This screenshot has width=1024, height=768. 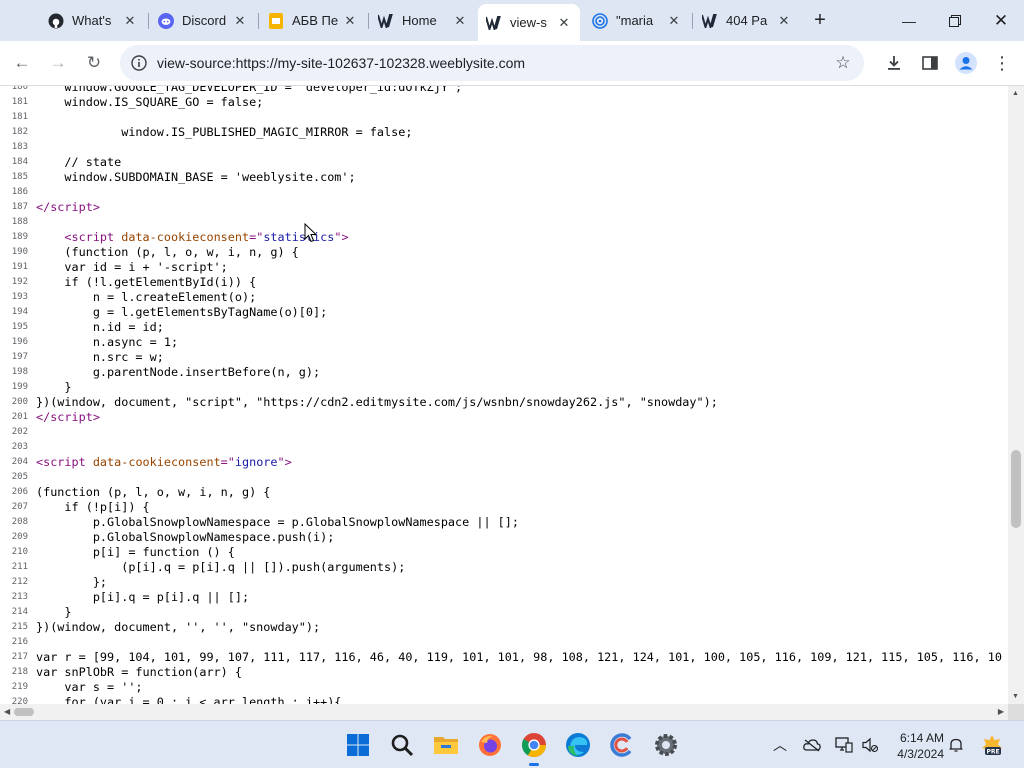 I want to click on line-code: for (var i = 0 ; i < arr.length ; i++){, so click(x=189, y=699).